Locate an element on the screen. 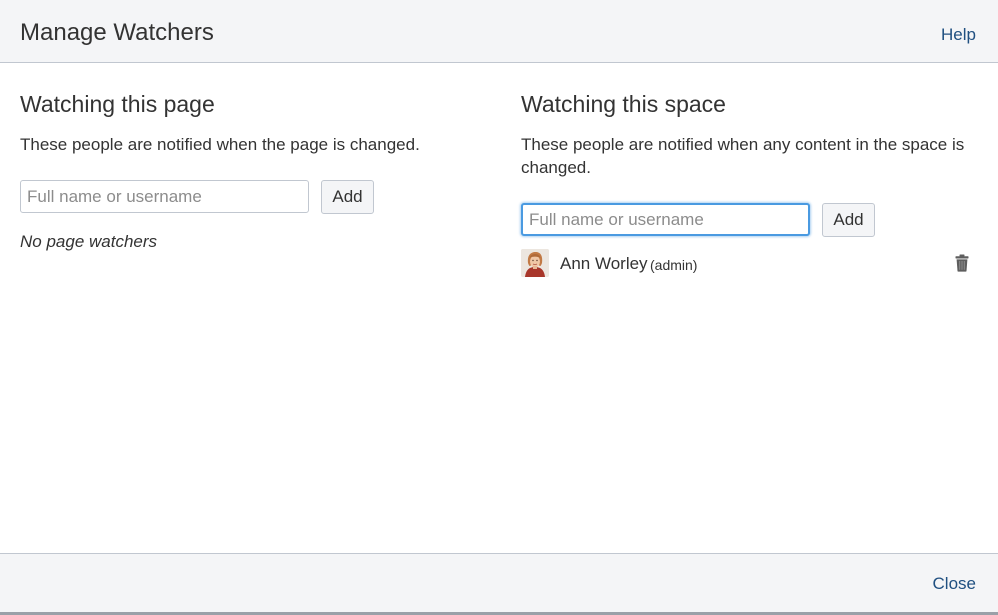 The height and width of the screenshot is (615, 998). no-page-watchers-text: No page watchers is located at coordinates (89, 241).